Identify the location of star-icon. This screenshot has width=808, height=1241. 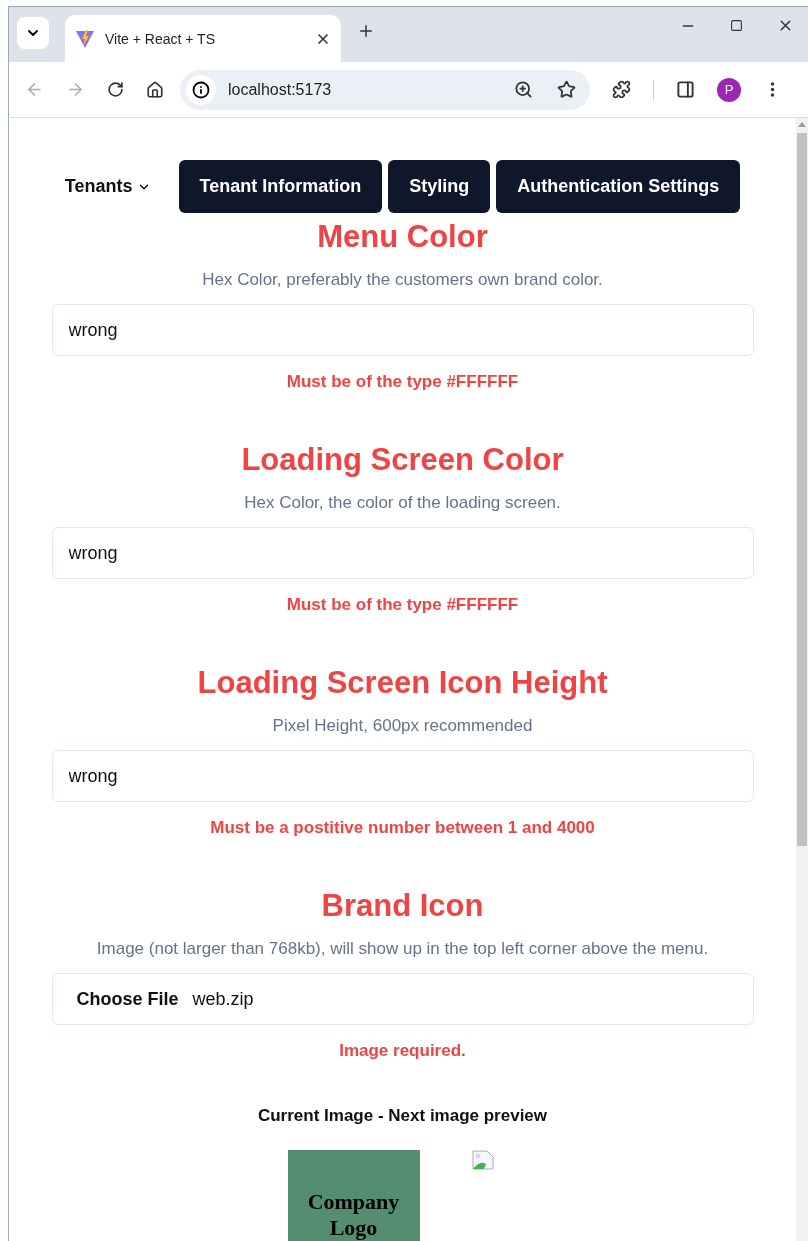
(566, 89).